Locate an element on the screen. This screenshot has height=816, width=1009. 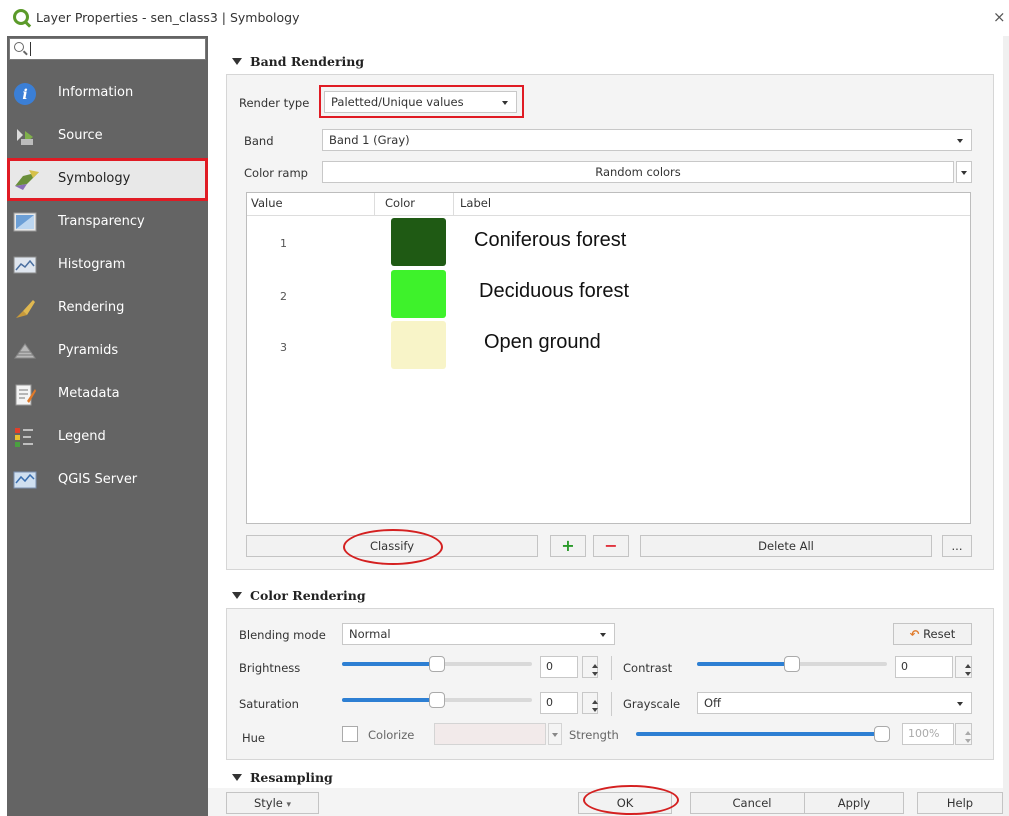
qgis-server-icon is located at coordinates (25, 480).